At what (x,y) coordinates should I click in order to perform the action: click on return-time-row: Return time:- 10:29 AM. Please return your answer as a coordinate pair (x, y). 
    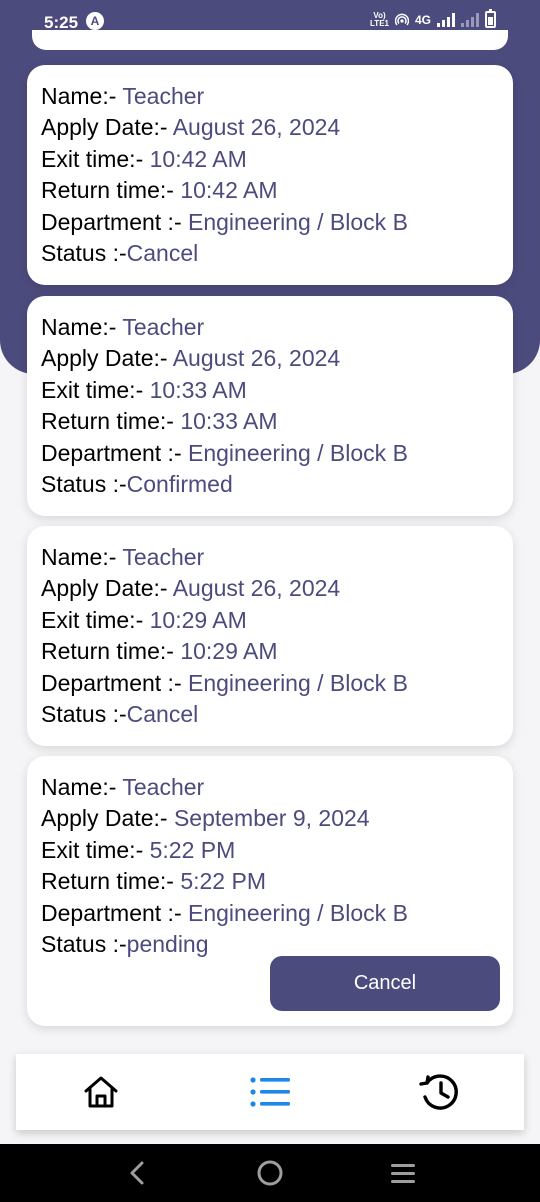
    Looking at the image, I should click on (159, 651).